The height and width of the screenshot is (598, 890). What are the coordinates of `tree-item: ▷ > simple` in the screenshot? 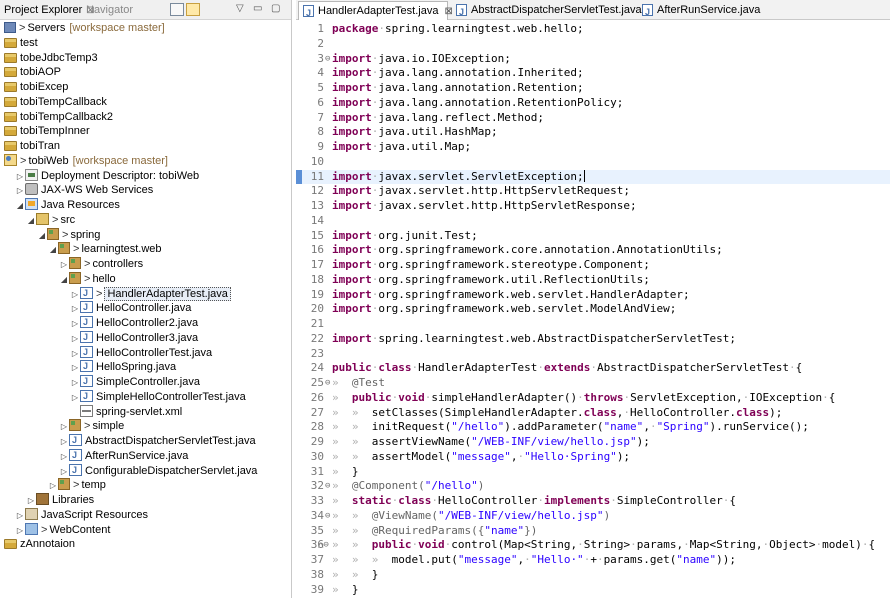 It's located at (91, 426).